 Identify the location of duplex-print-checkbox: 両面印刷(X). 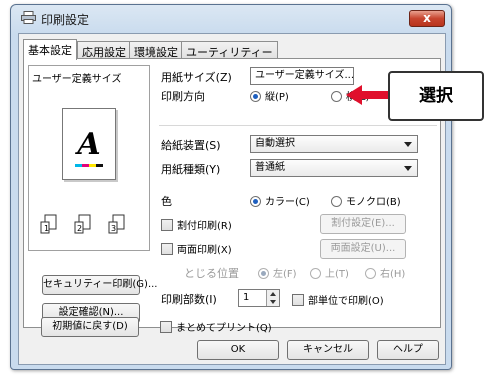
(196, 248).